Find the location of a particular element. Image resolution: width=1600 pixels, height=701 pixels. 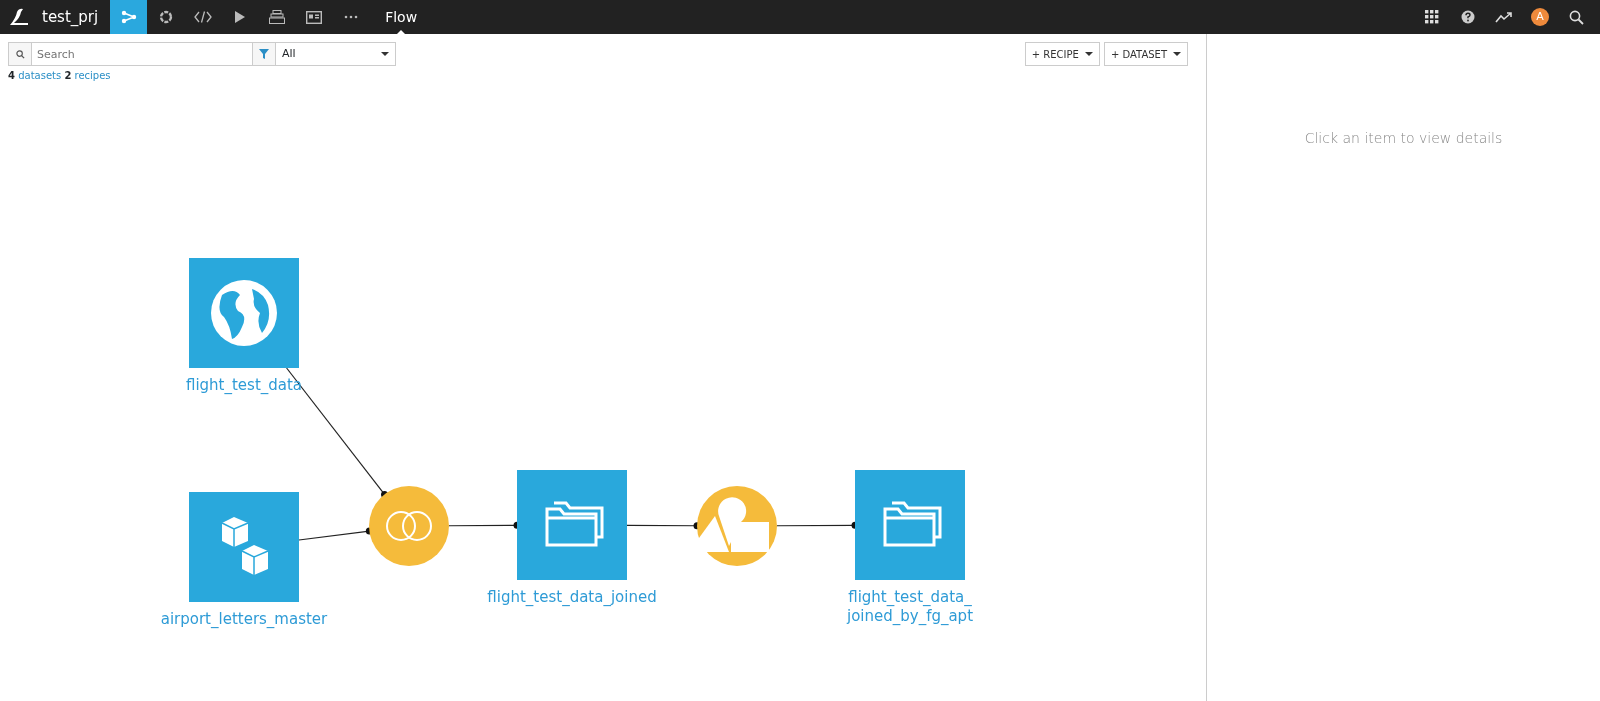

section-title: Flow is located at coordinates (401, 17).